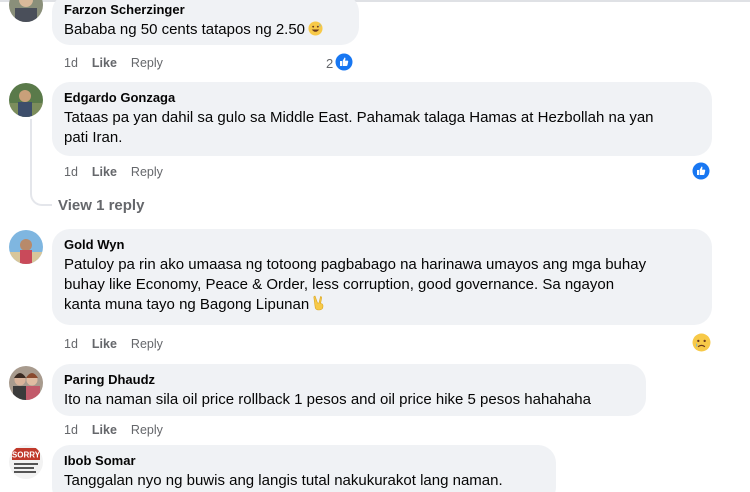  What do you see at coordinates (93, 137) in the screenshot?
I see `comment-text-line: pati Iran.` at bounding box center [93, 137].